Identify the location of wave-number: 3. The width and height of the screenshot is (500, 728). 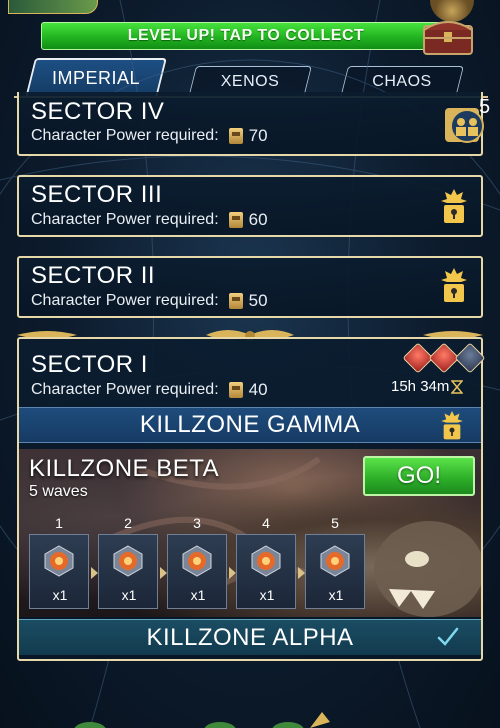
(197, 523).